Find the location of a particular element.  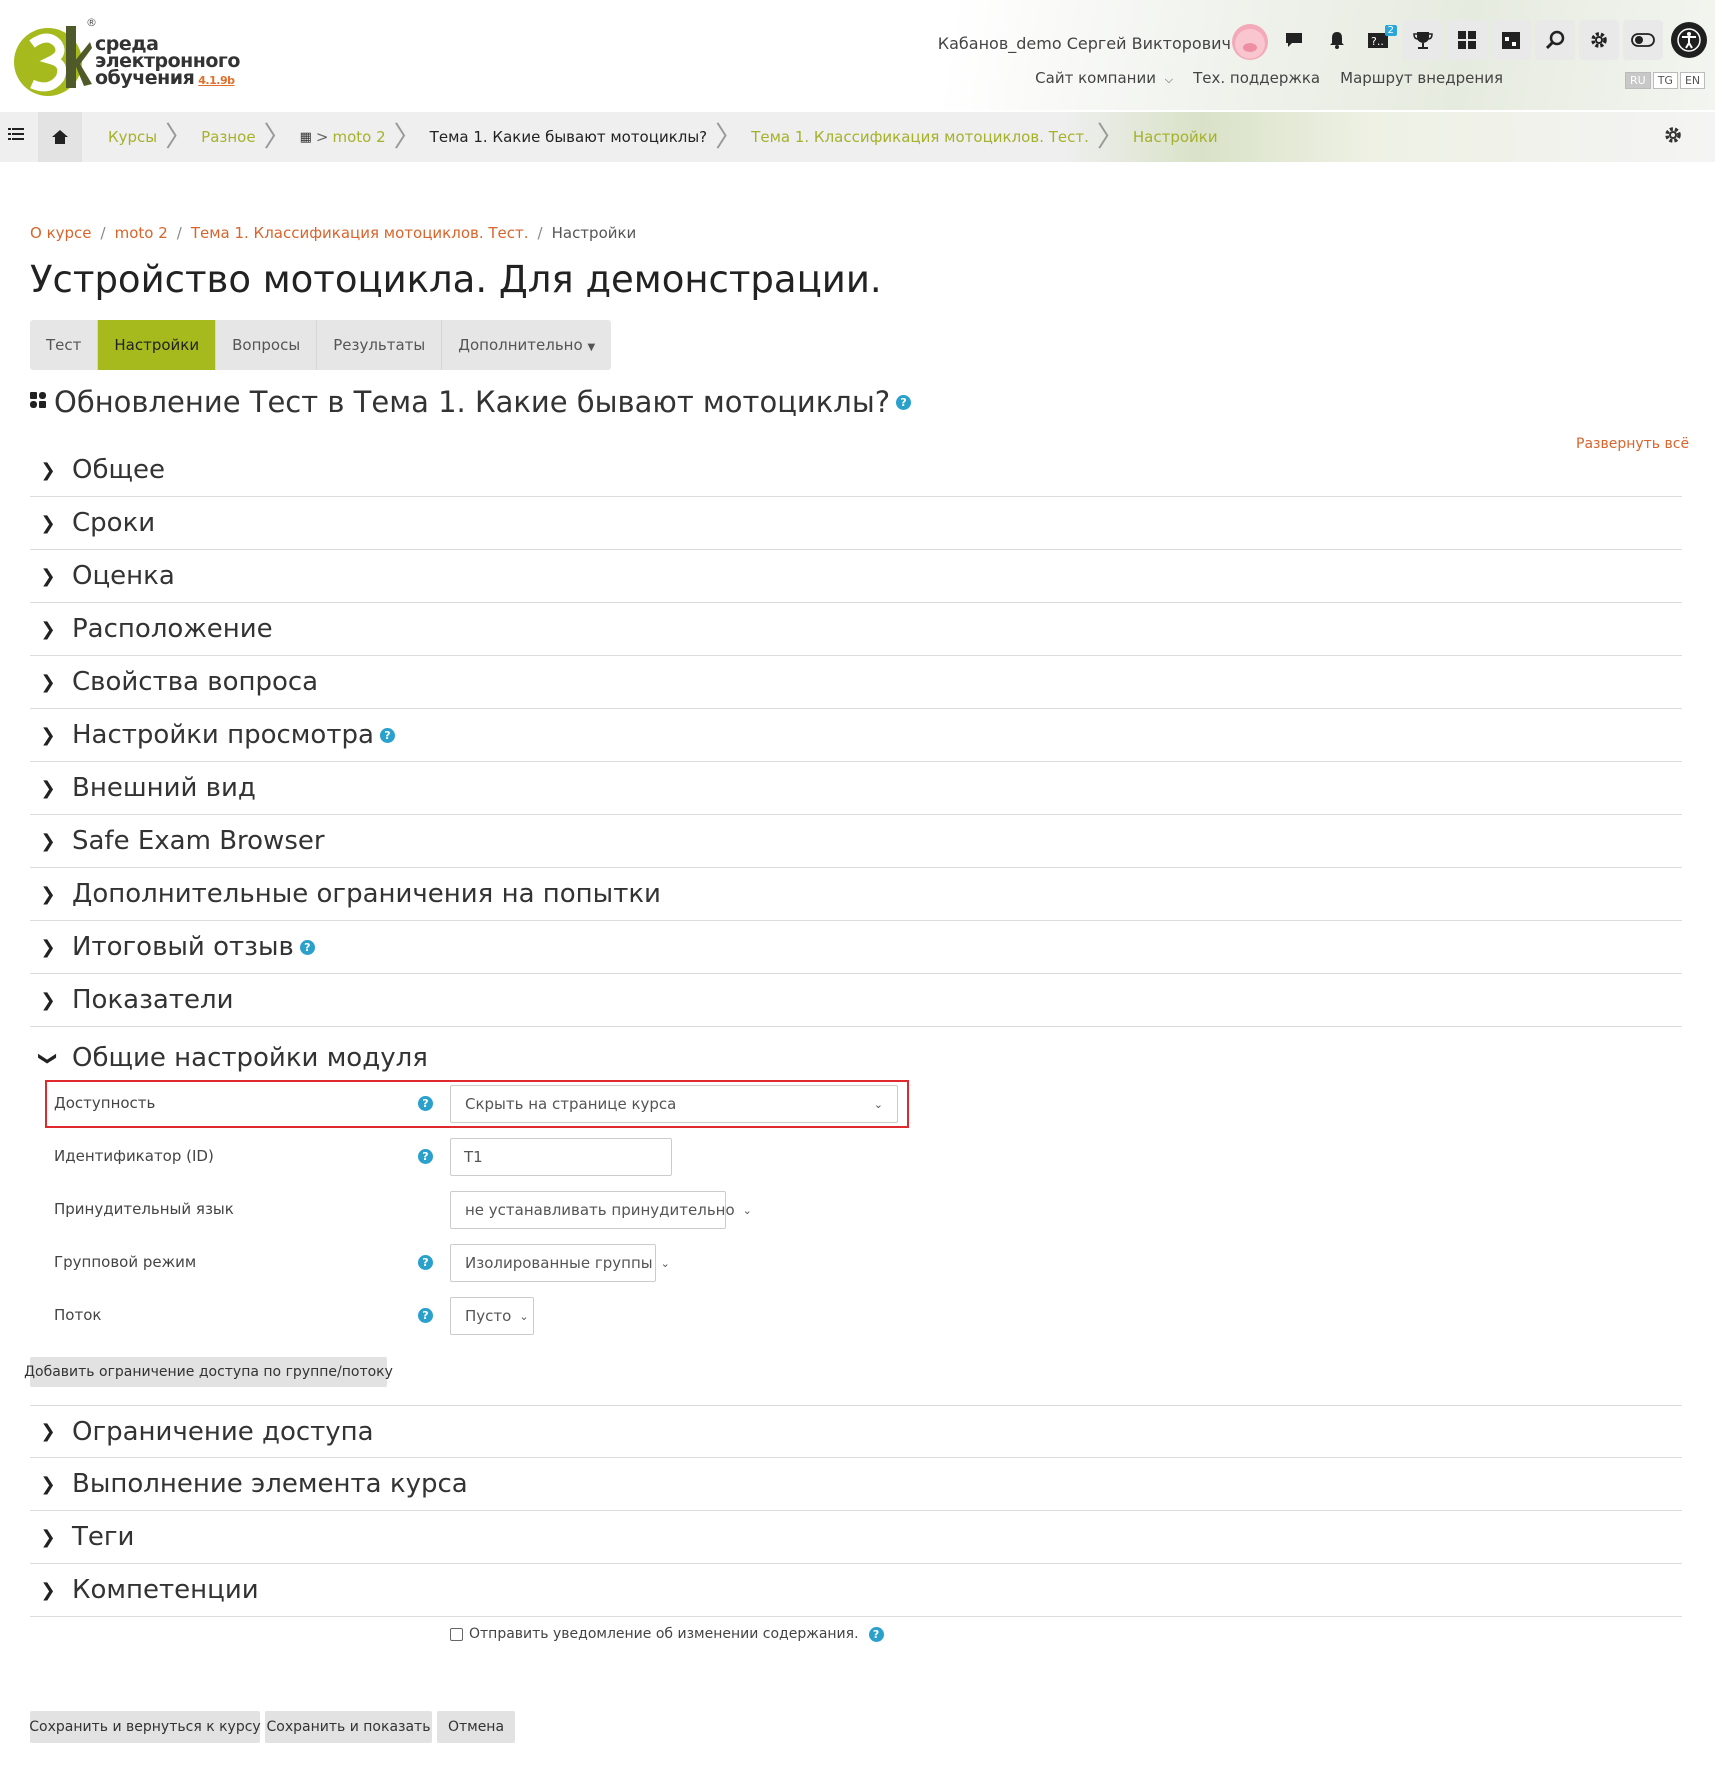

roadmap-link: Маршрут внедрения is located at coordinates (1421, 78).